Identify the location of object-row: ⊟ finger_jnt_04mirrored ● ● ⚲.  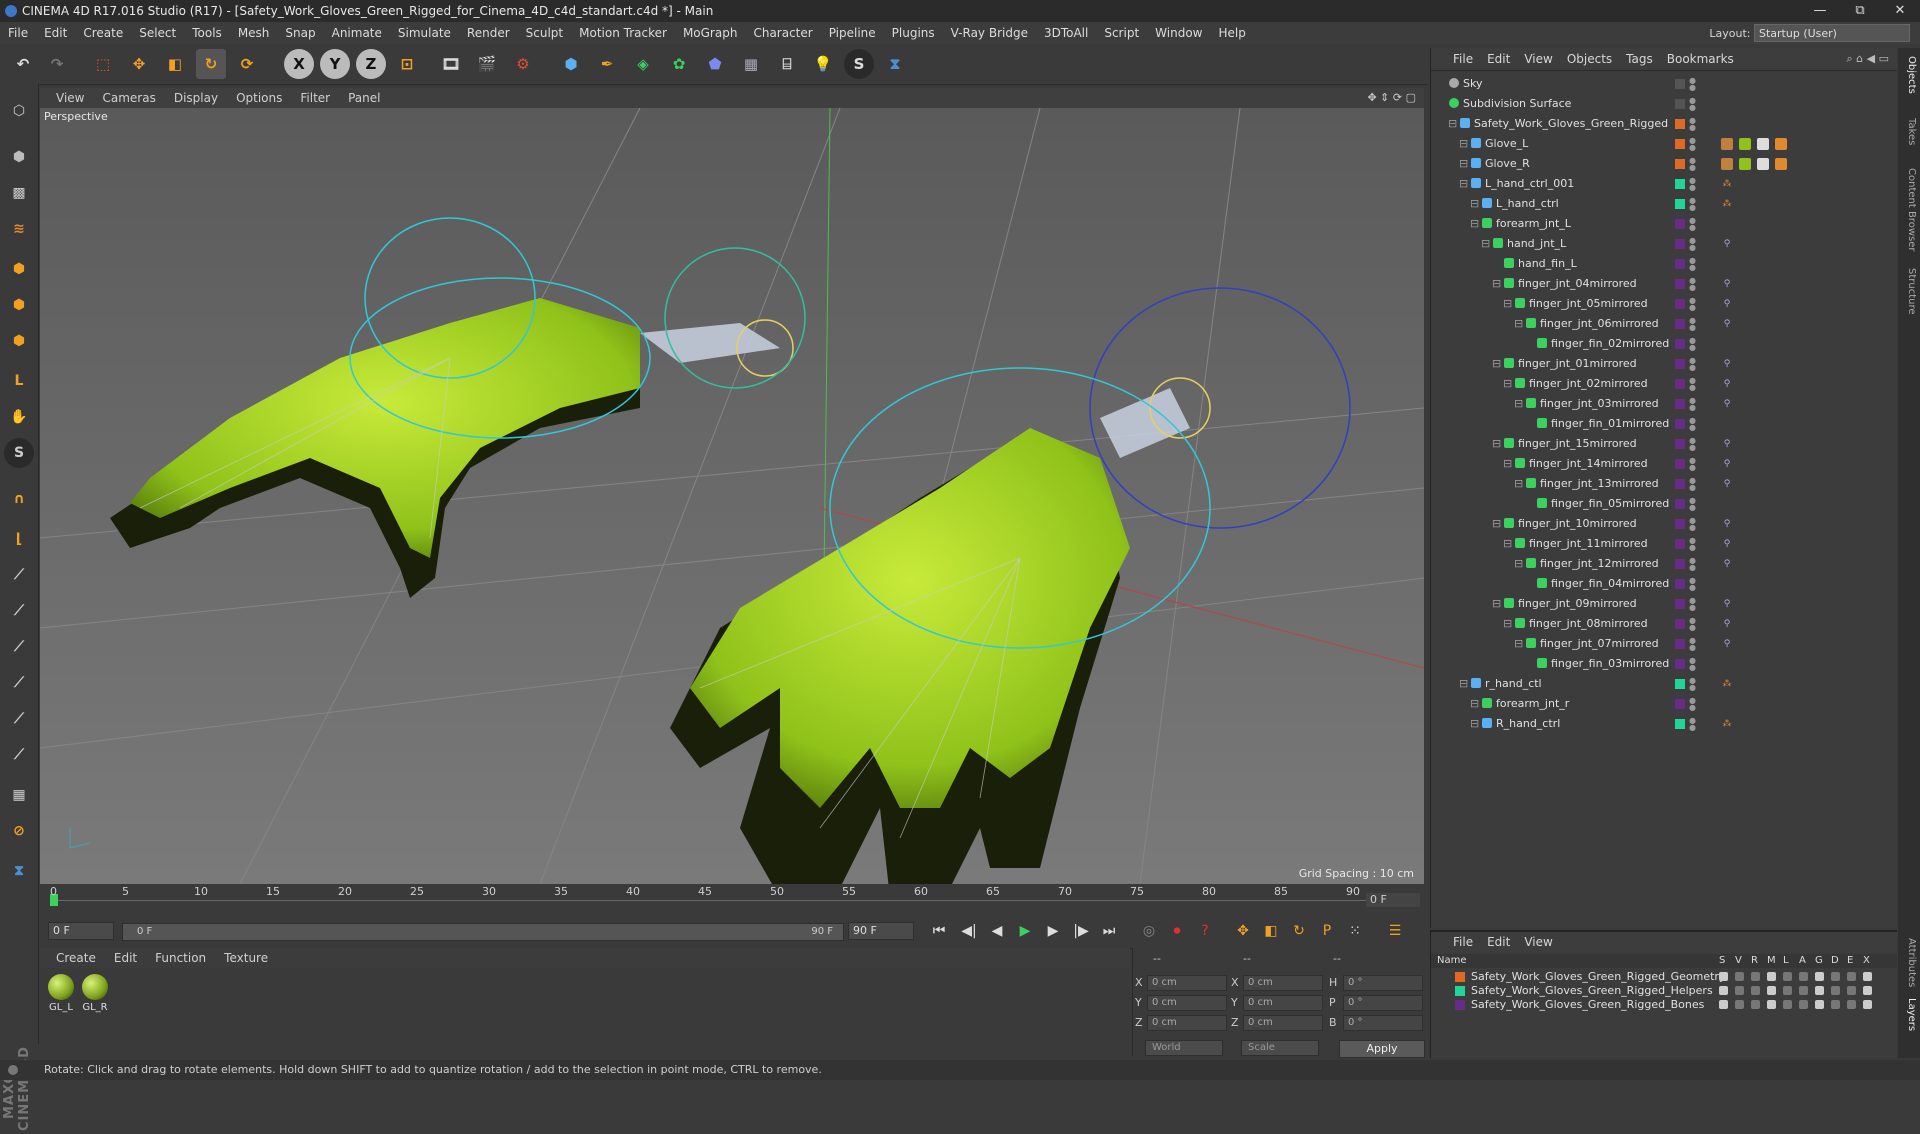
(1664, 284).